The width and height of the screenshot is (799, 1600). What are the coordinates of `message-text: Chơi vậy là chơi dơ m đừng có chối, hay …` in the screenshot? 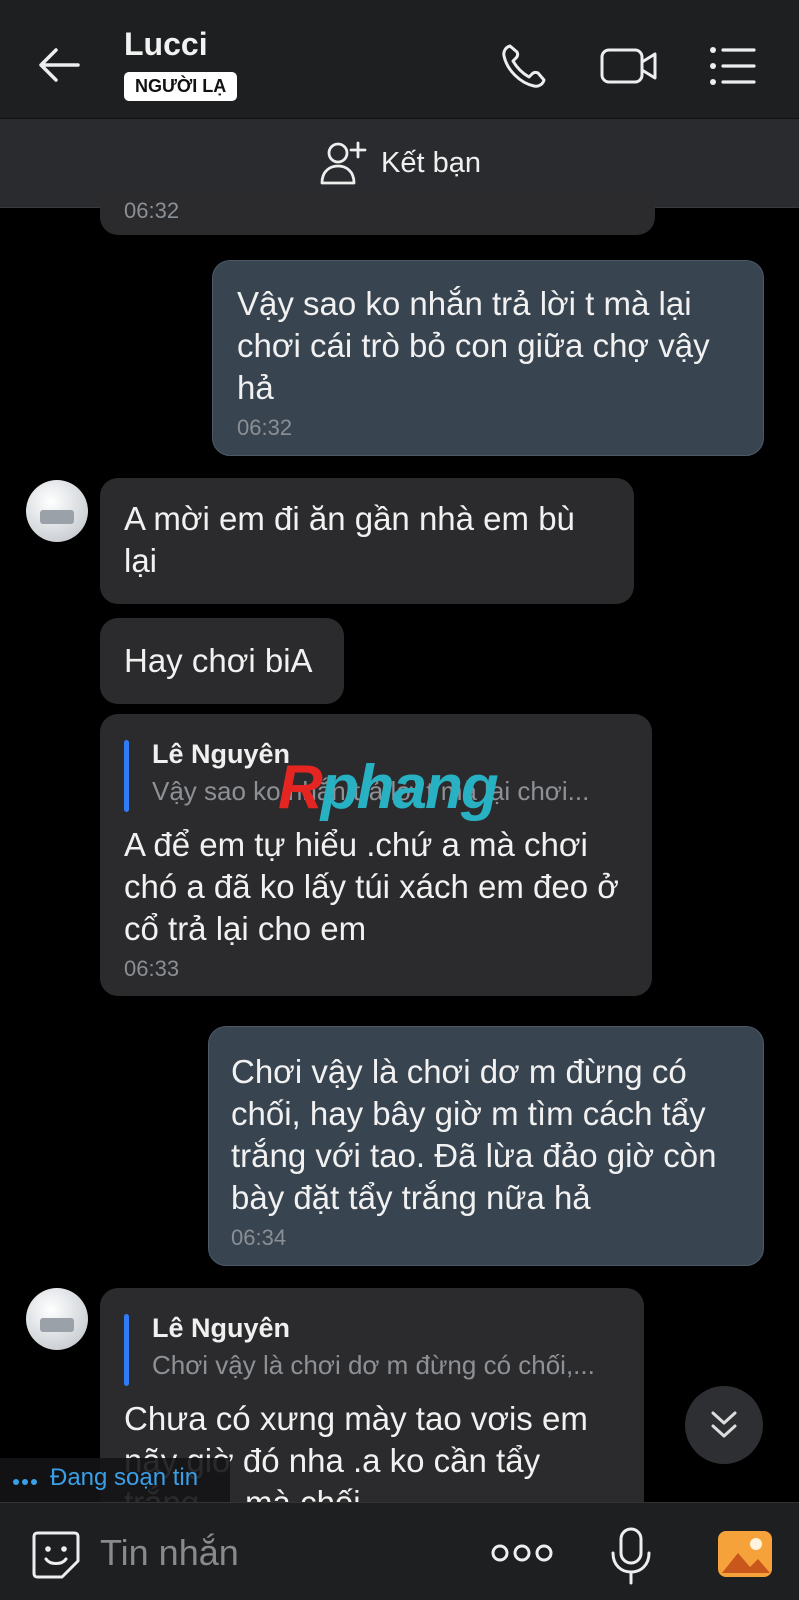 It's located at (474, 1134).